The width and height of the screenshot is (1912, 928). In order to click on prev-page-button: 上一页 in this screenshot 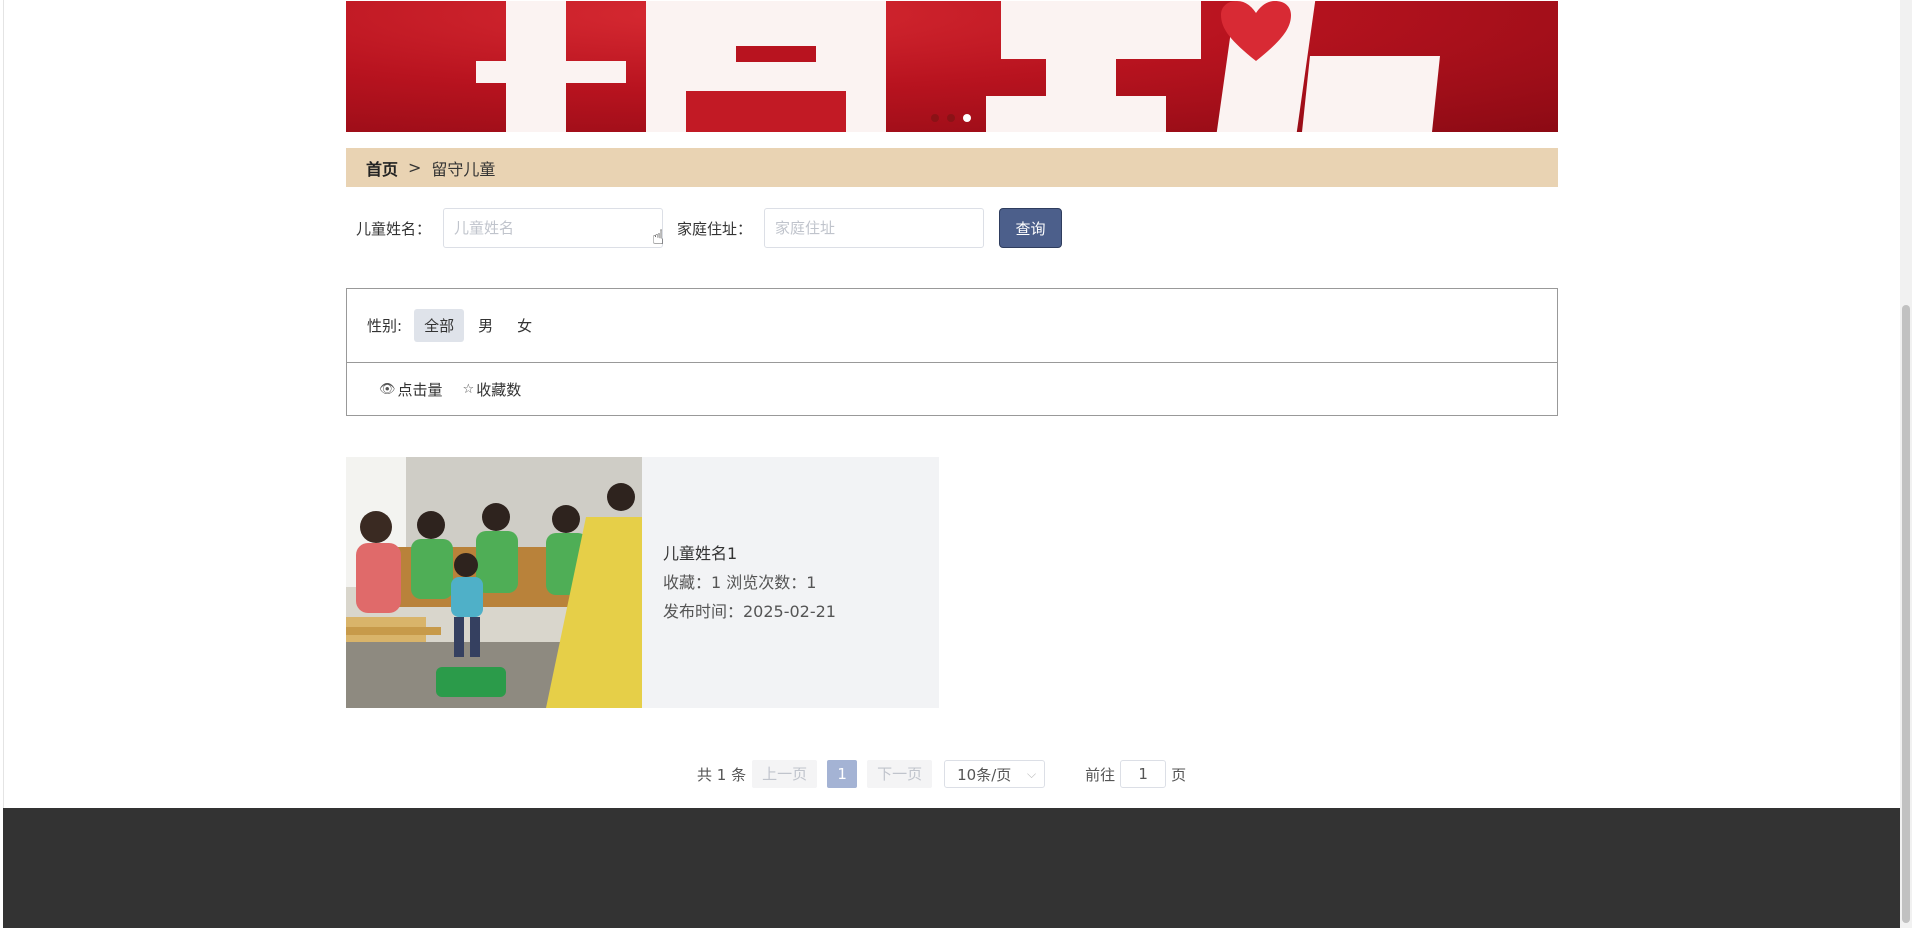, I will do `click(785, 774)`.